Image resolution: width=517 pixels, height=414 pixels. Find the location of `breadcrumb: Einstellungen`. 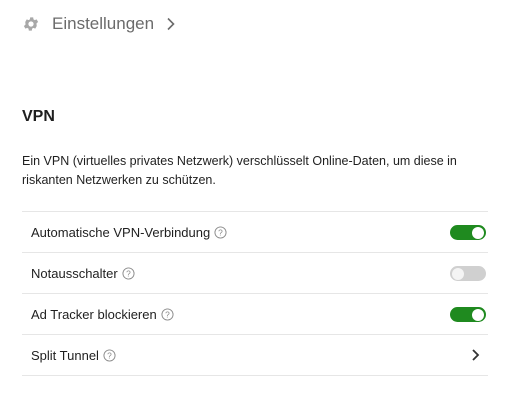

breadcrumb: Einstellungen is located at coordinates (99, 24).